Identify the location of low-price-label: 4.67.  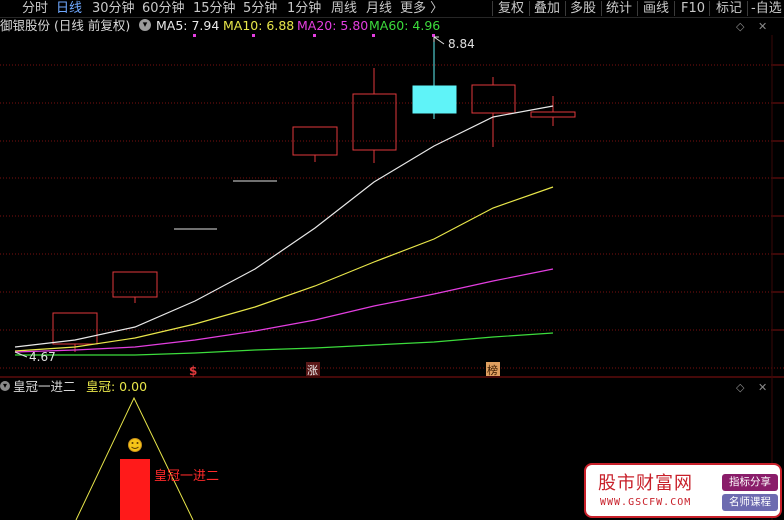
(42, 357).